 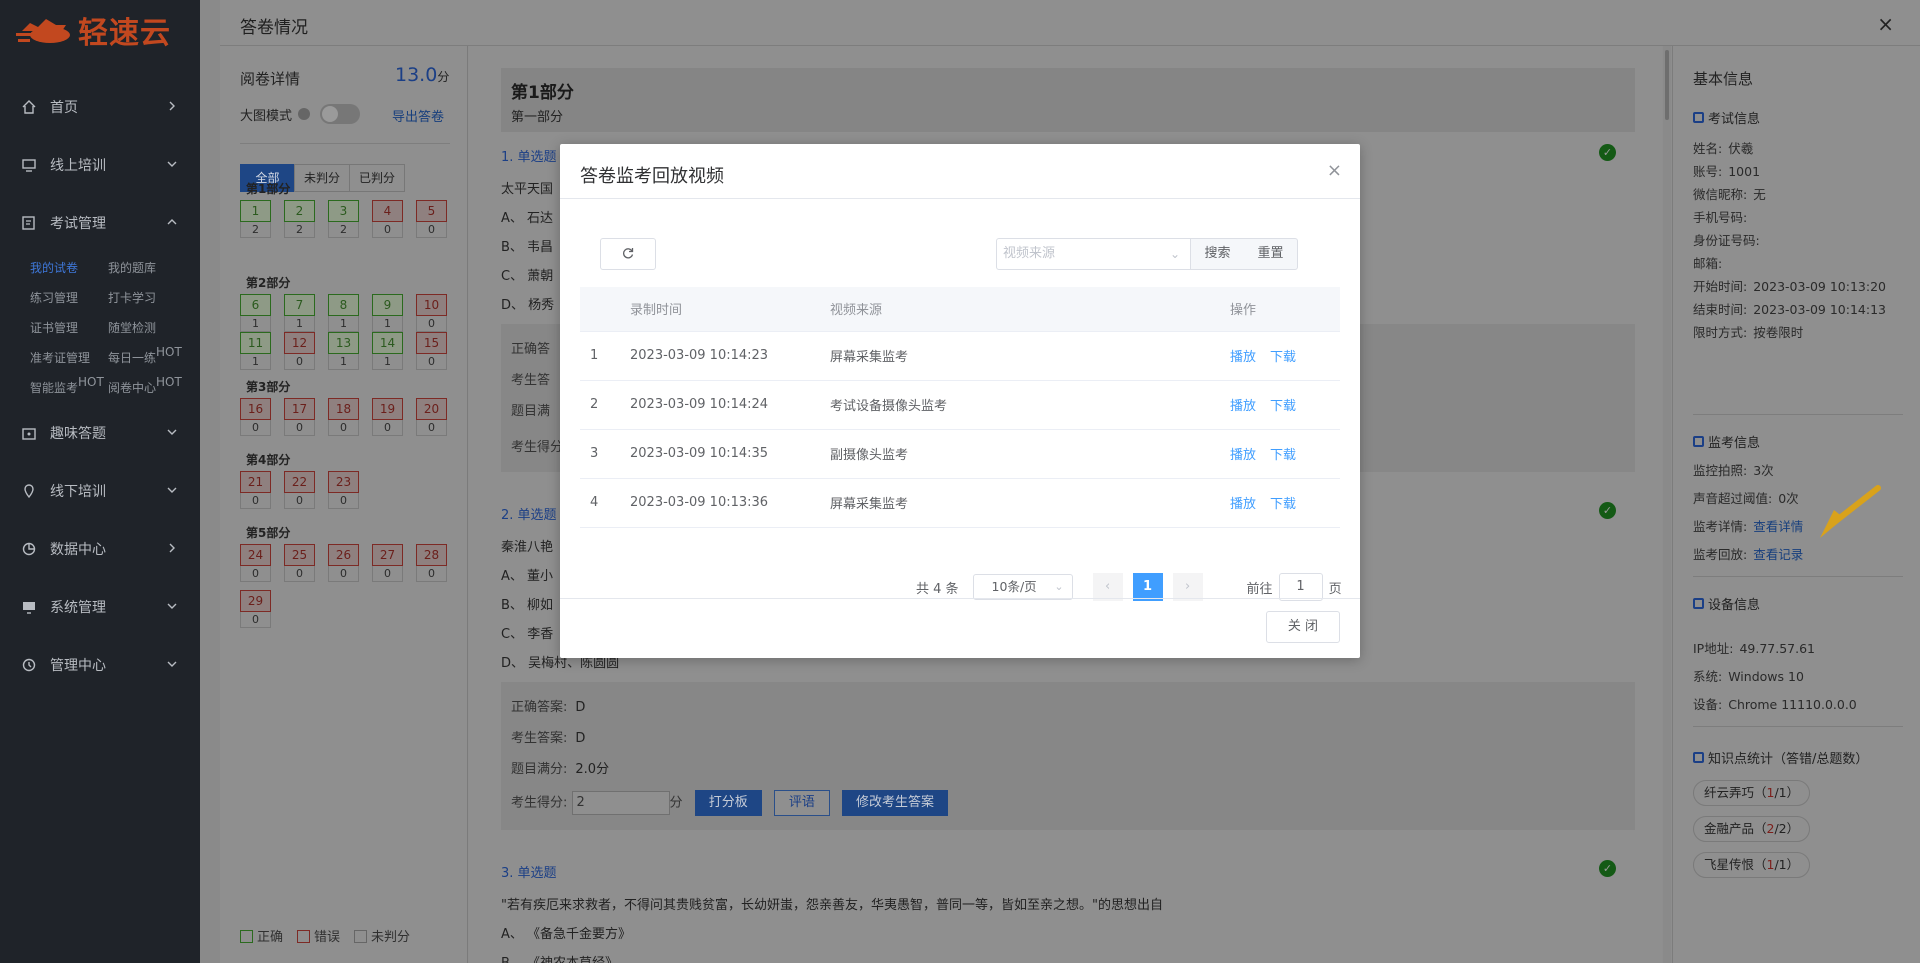 What do you see at coordinates (255, 313) in the screenshot?
I see `question-cell: 61` at bounding box center [255, 313].